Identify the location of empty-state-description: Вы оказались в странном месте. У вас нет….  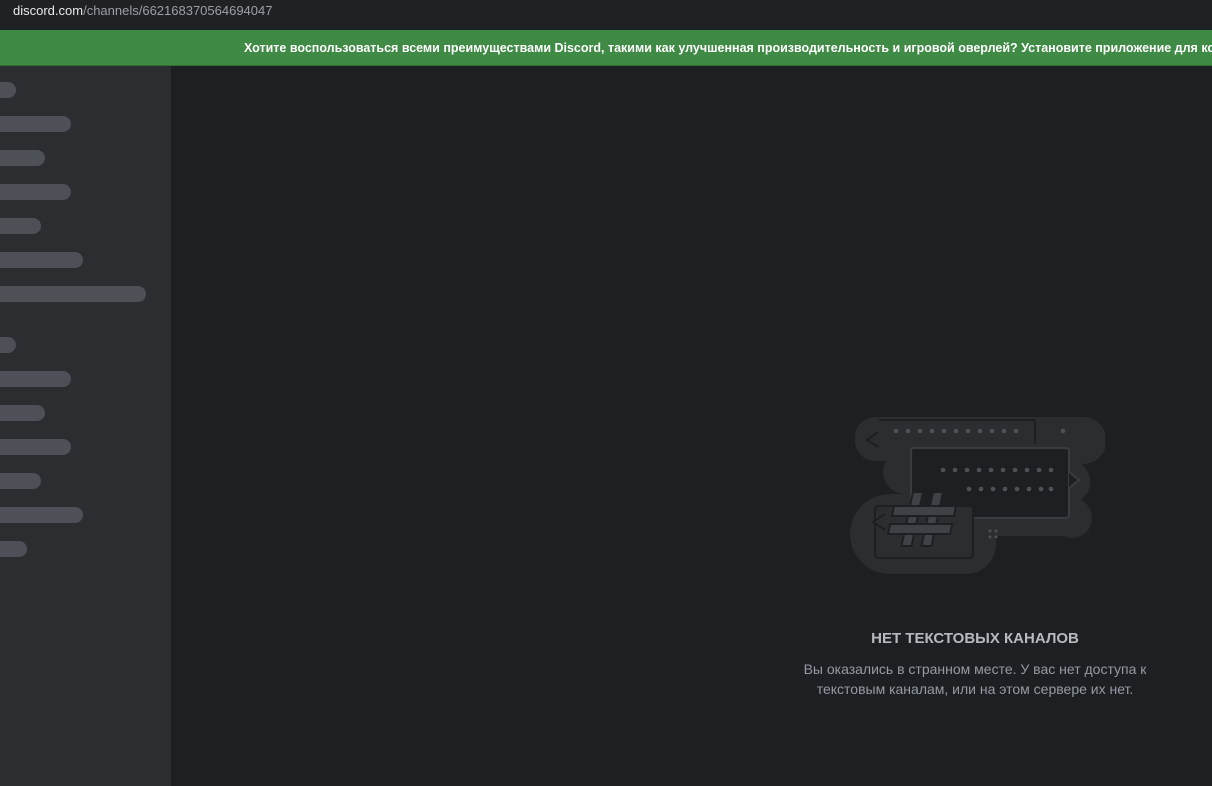
(975, 679).